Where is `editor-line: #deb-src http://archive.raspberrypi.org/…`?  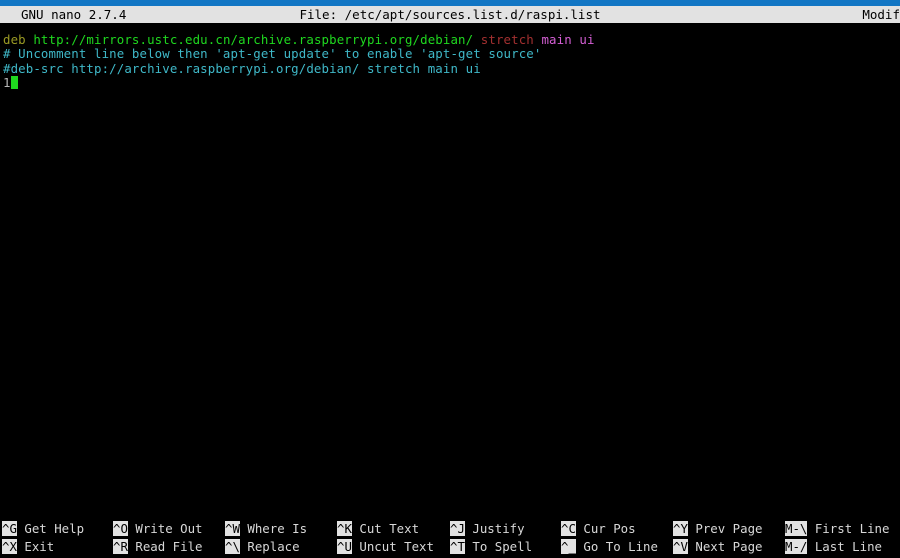
editor-line: #deb-src http://archive.raspberrypi.org/… is located at coordinates (450, 68).